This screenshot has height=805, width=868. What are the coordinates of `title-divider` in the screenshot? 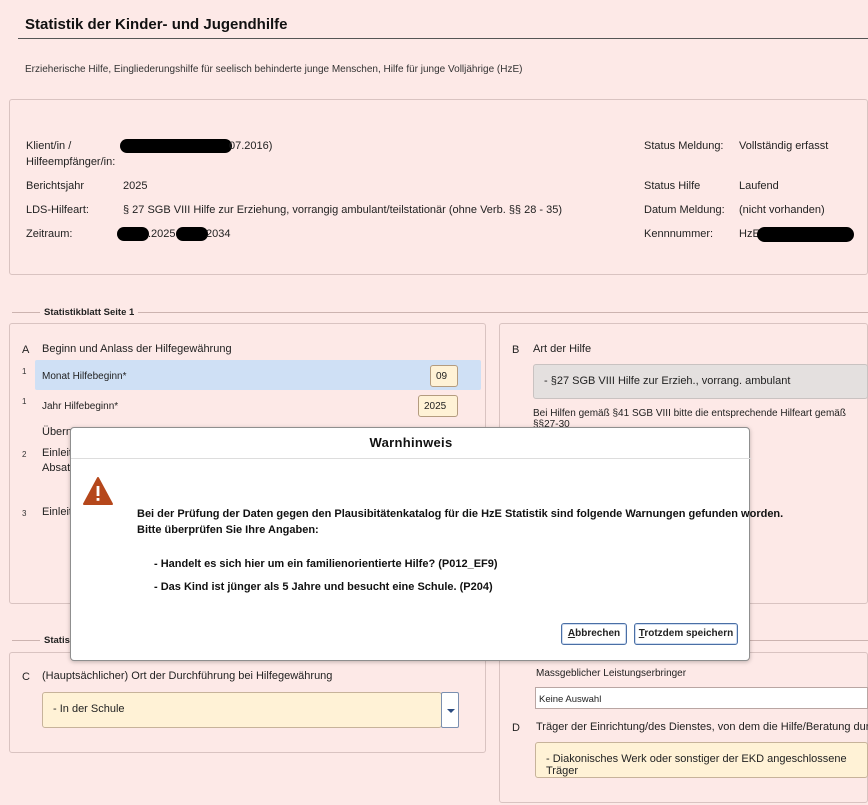 It's located at (443, 38).